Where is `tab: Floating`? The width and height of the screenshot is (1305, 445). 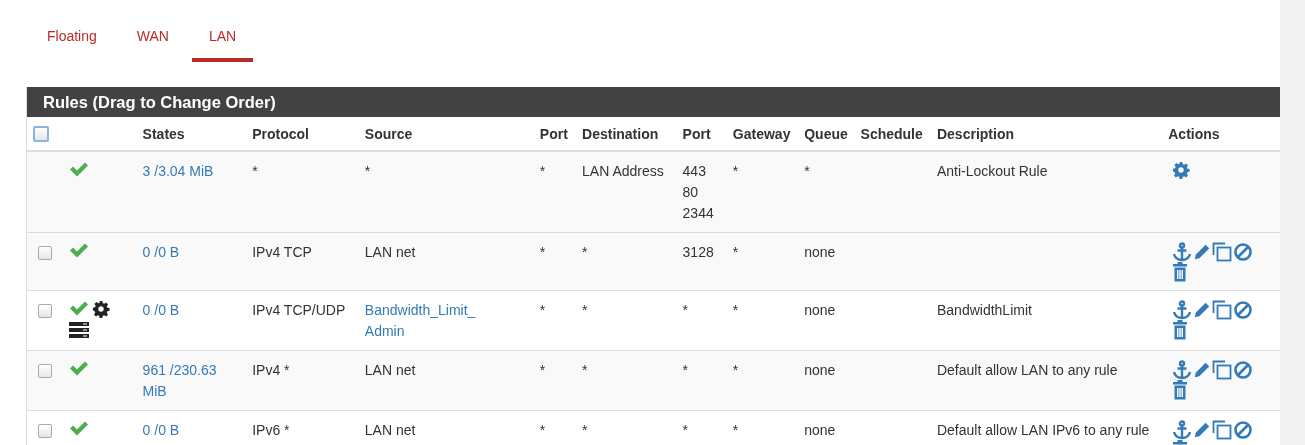
tab: Floating is located at coordinates (72, 44).